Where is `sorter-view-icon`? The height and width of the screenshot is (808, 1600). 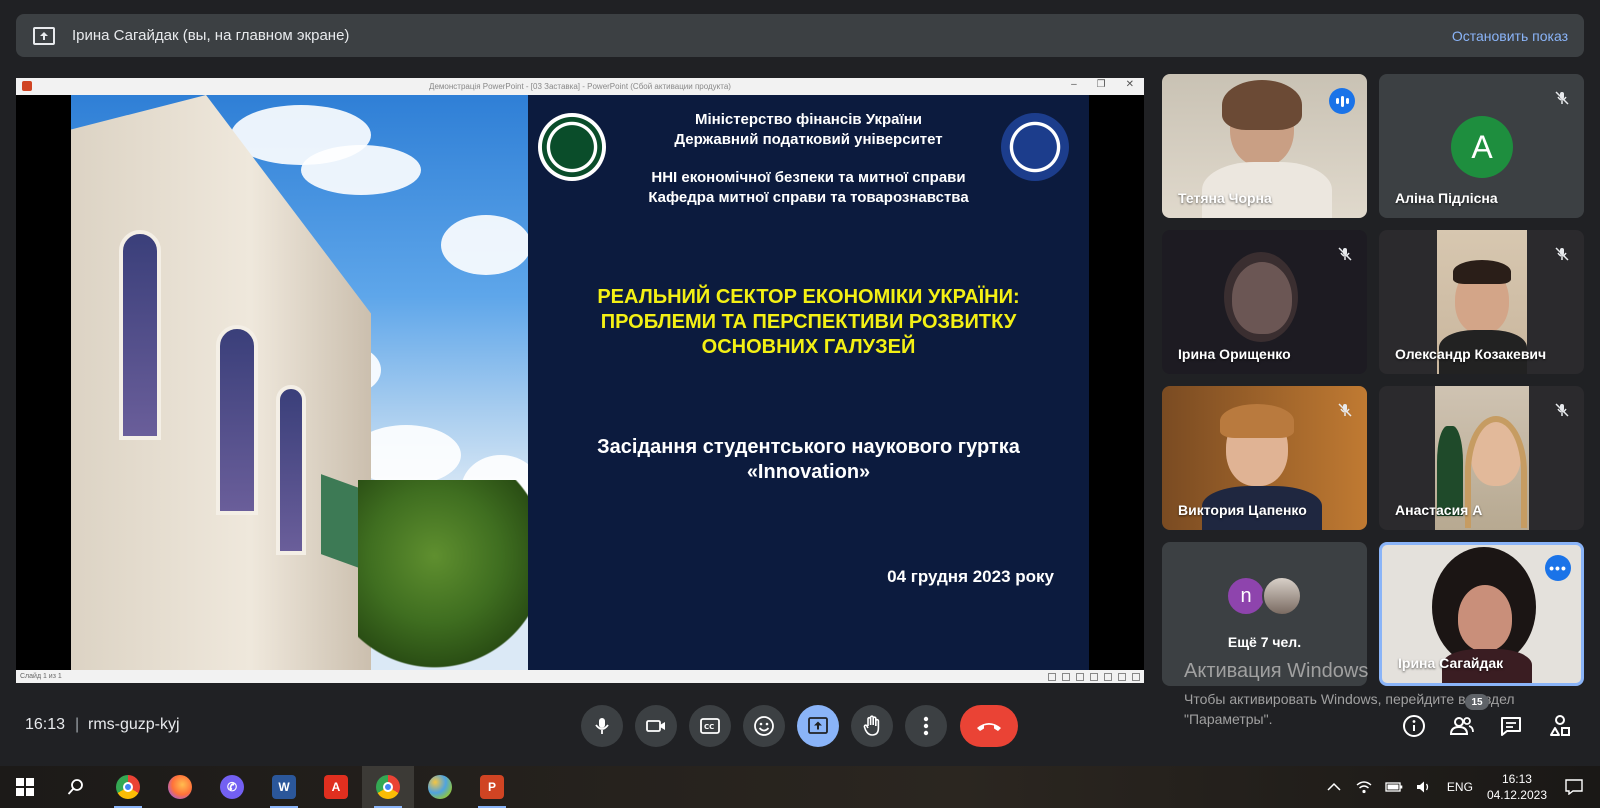
sorter-view-icon is located at coordinates (1108, 676).